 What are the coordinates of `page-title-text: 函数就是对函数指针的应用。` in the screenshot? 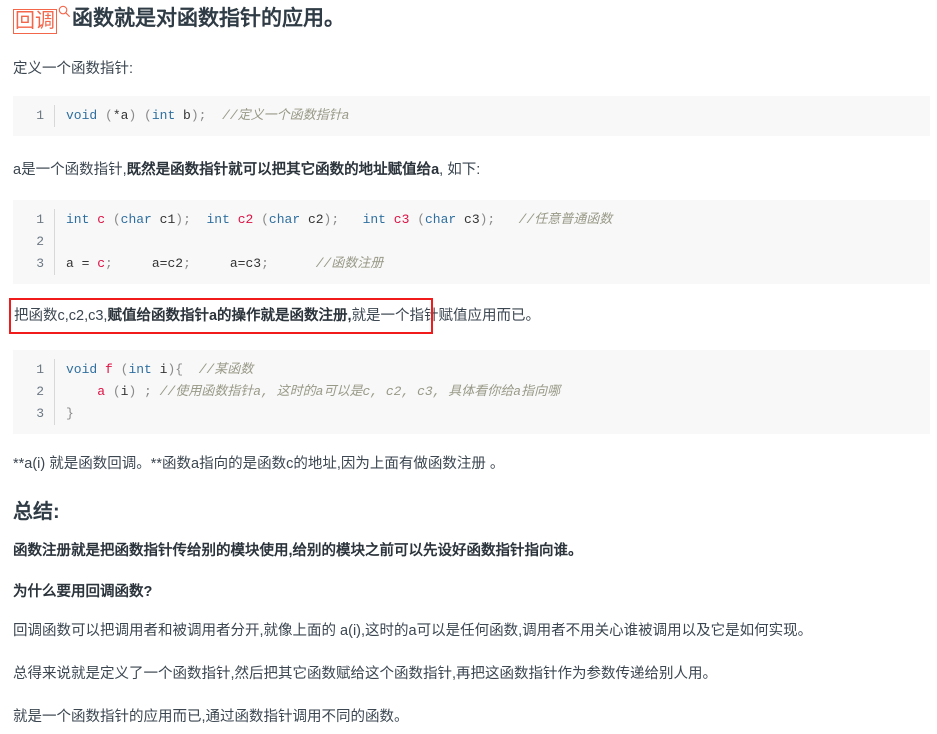 It's located at (208, 18).